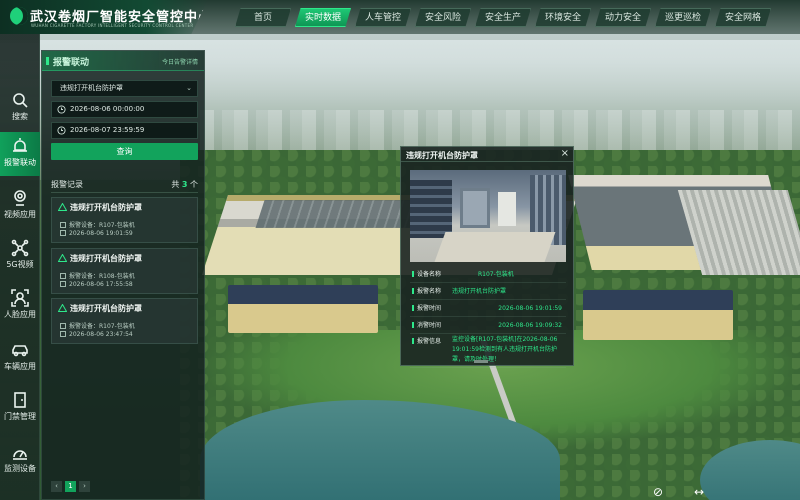  Describe the element at coordinates (20, 468) in the screenshot. I see `rail-label: 监测设备` at that location.